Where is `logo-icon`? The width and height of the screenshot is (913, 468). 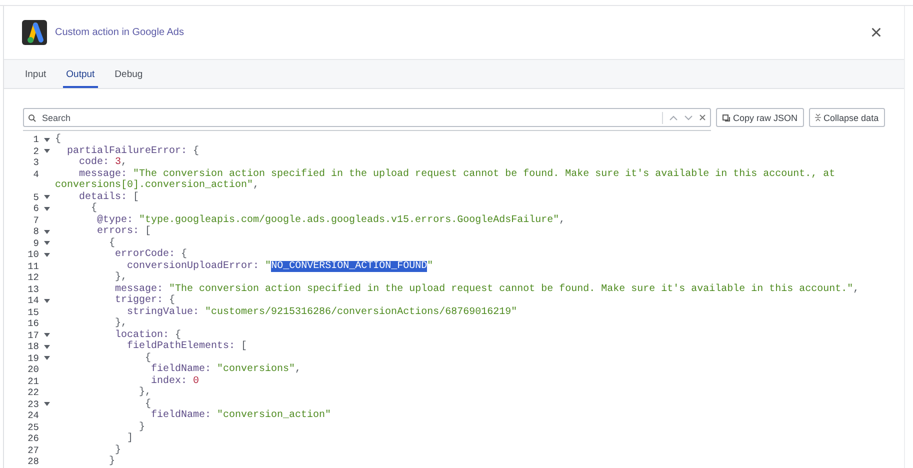 logo-icon is located at coordinates (34, 32).